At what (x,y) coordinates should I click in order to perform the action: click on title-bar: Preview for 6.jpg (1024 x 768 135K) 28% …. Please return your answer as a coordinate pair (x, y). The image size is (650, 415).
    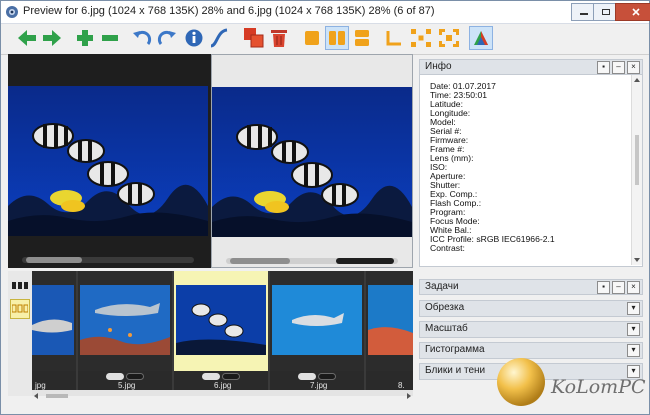
    Looking at the image, I should click on (325, 12).